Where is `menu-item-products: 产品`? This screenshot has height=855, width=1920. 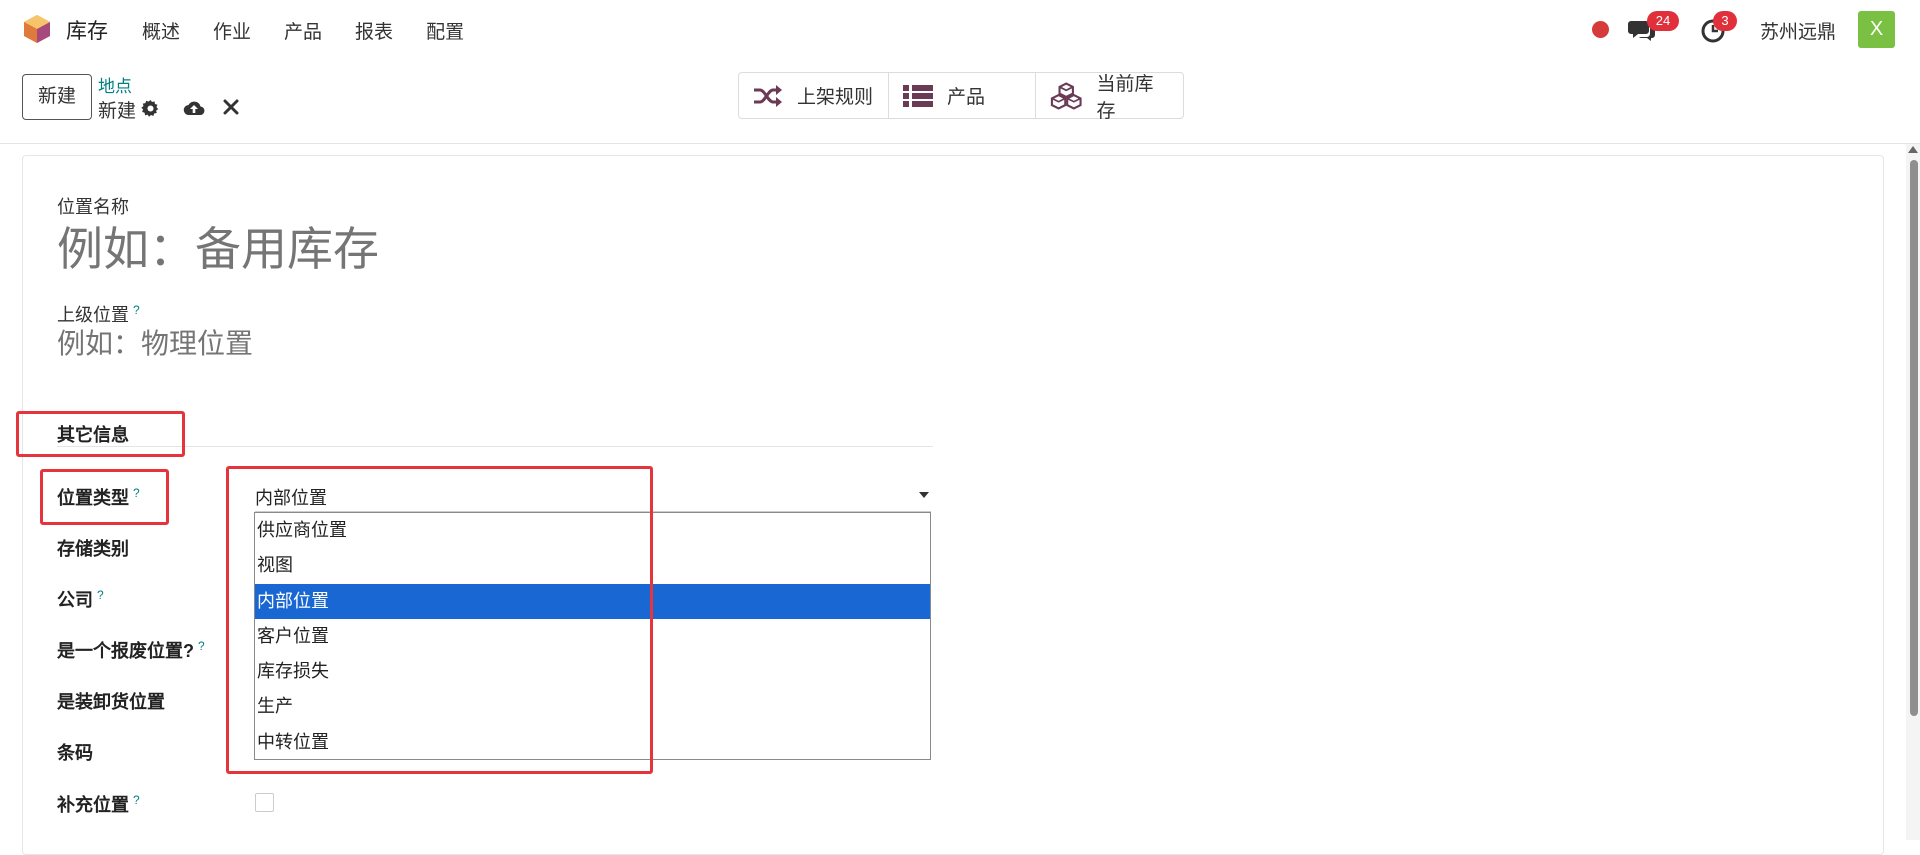
menu-item-products: 产品 is located at coordinates (303, 30).